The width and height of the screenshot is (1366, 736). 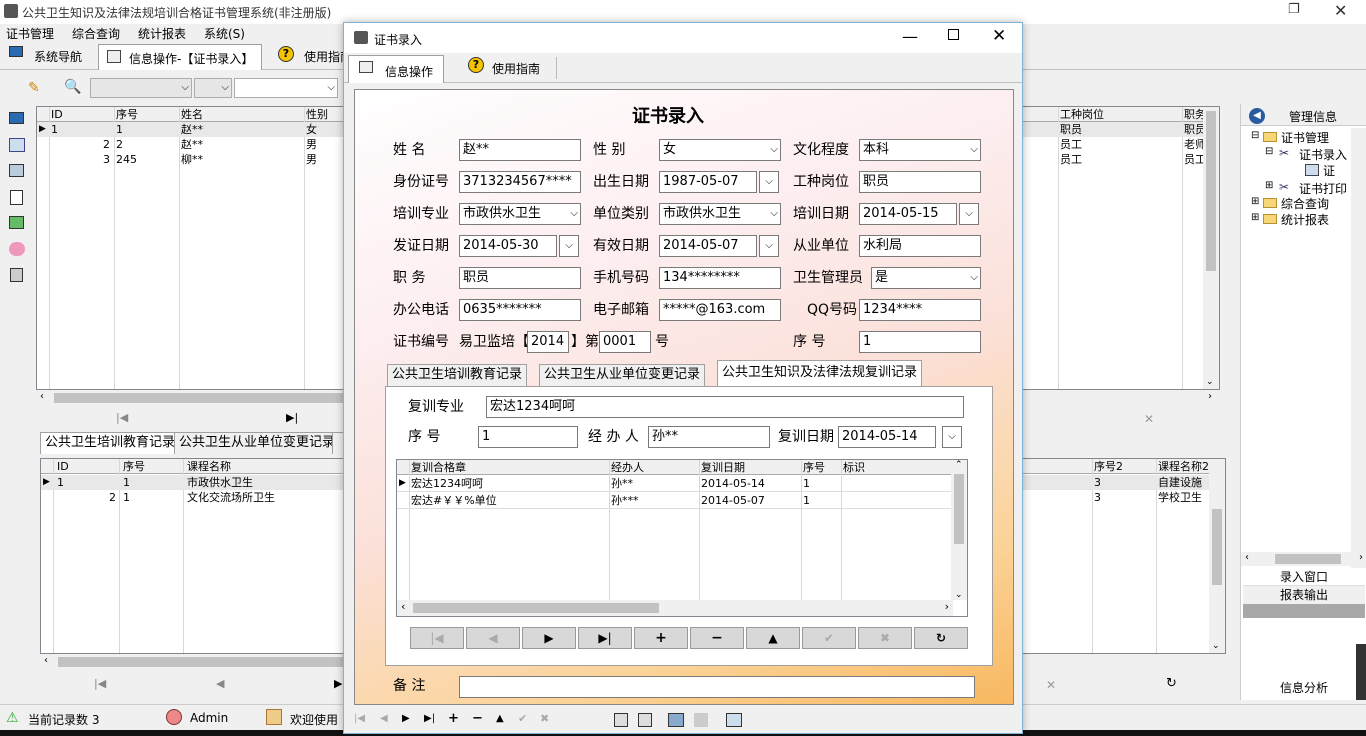 I want to click on zoom-icon, so click(x=734, y=720).